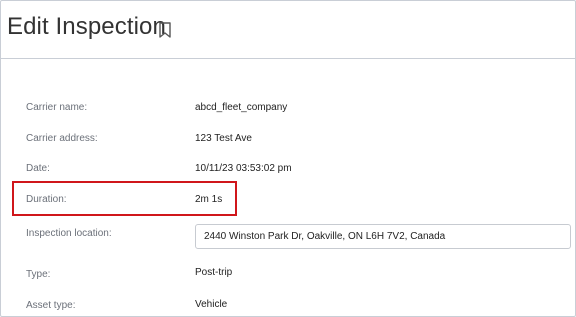  I want to click on carrier-address-label: Carrier address:, so click(62, 138).